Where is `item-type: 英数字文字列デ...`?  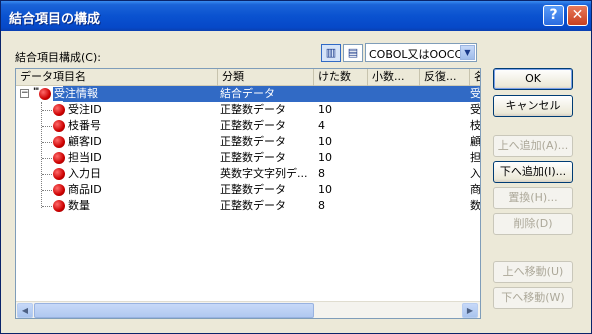 item-type: 英数字文字列デ... is located at coordinates (264, 173).